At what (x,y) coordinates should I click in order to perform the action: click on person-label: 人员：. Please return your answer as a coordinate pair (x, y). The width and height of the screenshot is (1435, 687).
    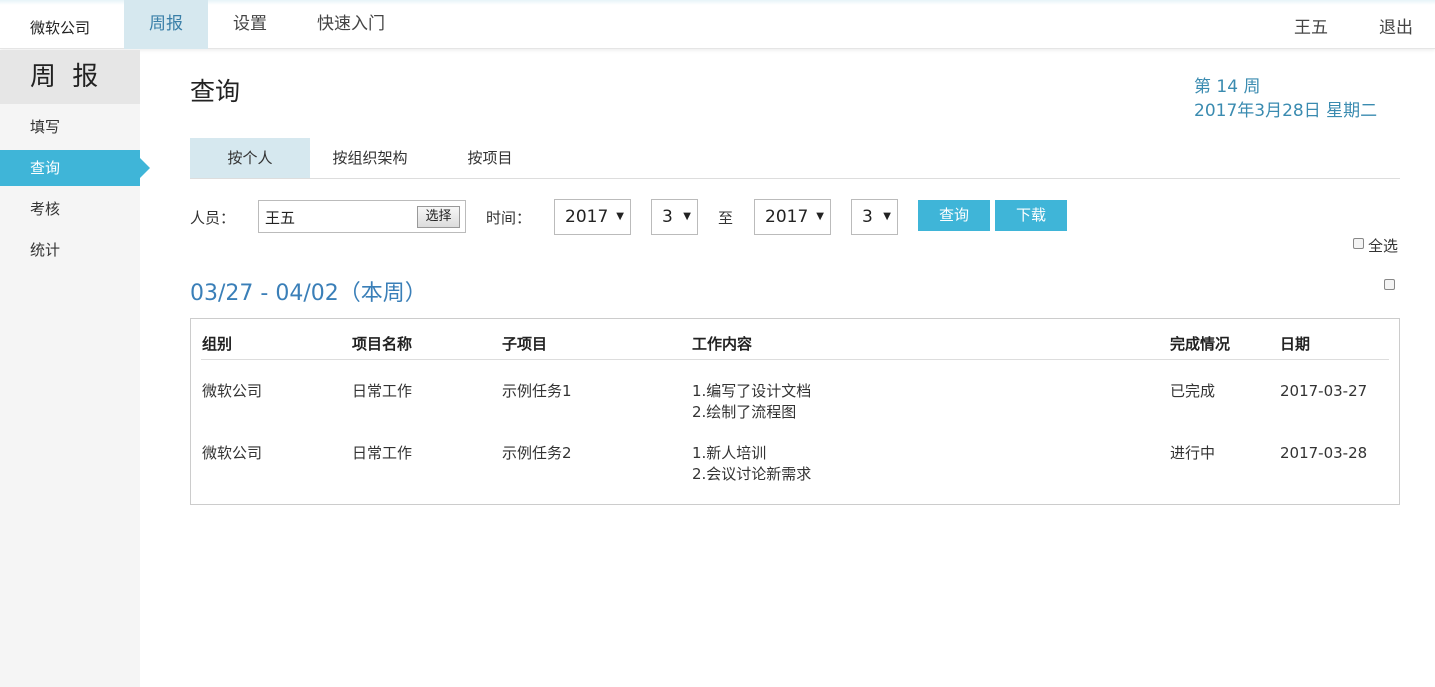
    Looking at the image, I should click on (213, 218).